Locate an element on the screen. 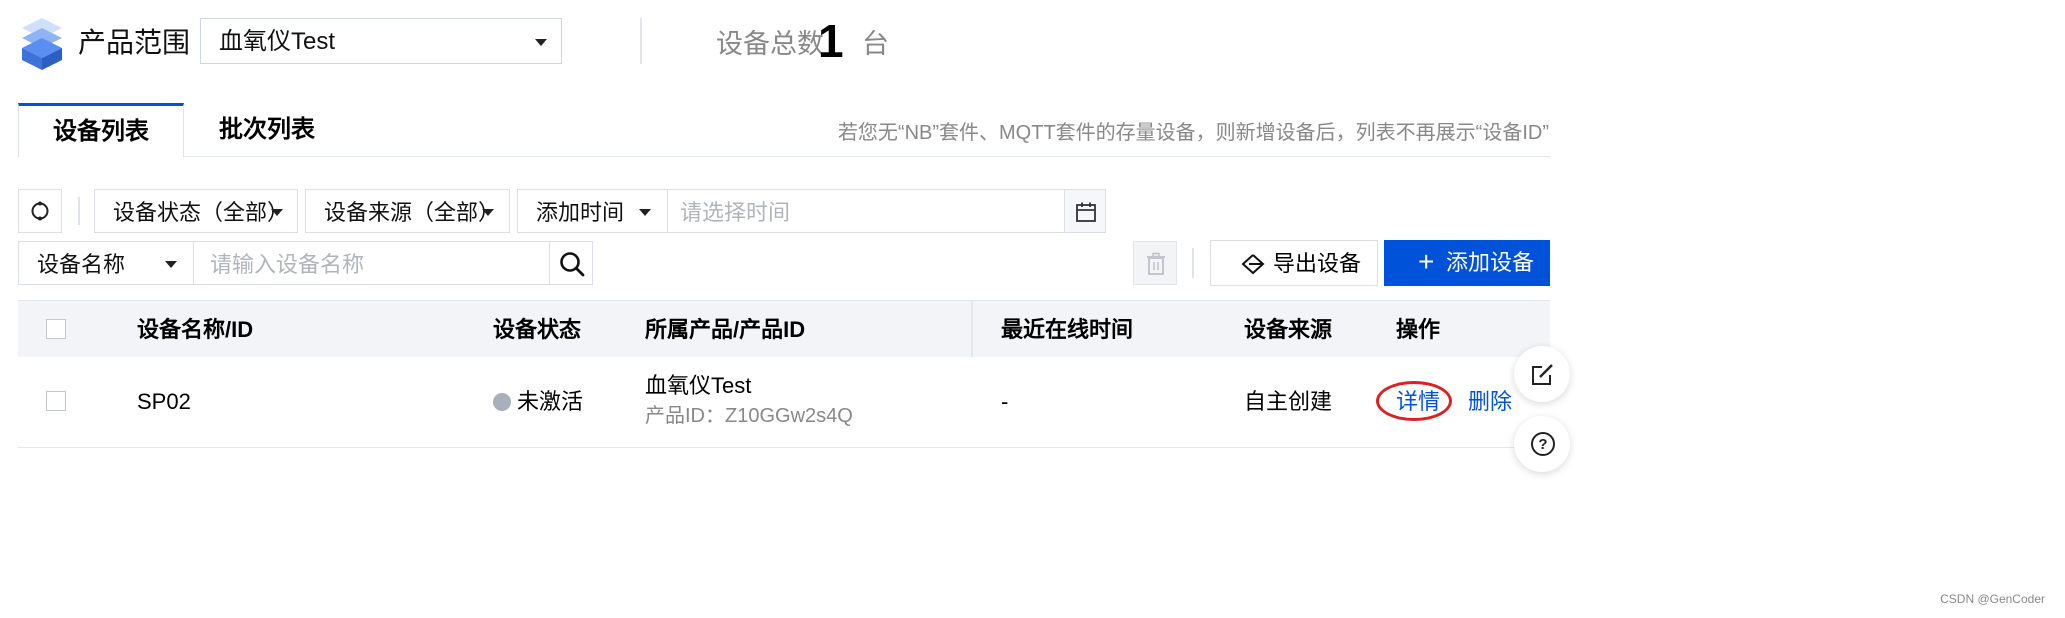  export-devices-label: 导出设备 is located at coordinates (1317, 263).